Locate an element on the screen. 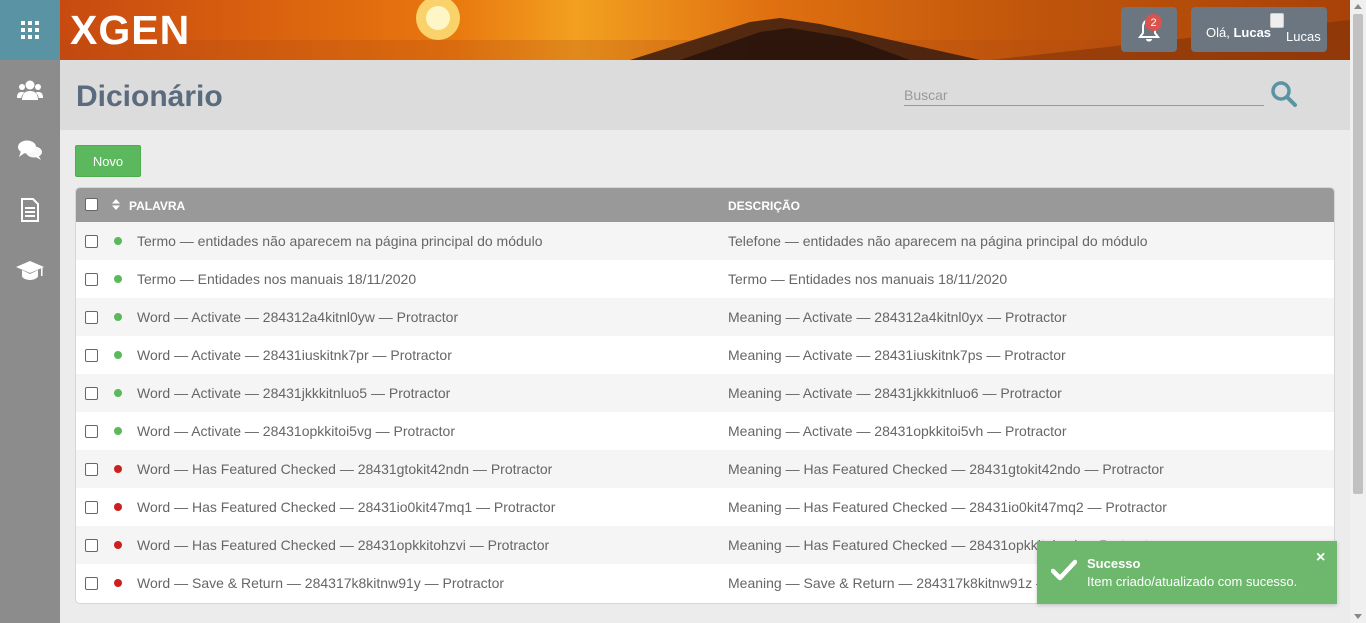  search-button is located at coordinates (1284, 94).